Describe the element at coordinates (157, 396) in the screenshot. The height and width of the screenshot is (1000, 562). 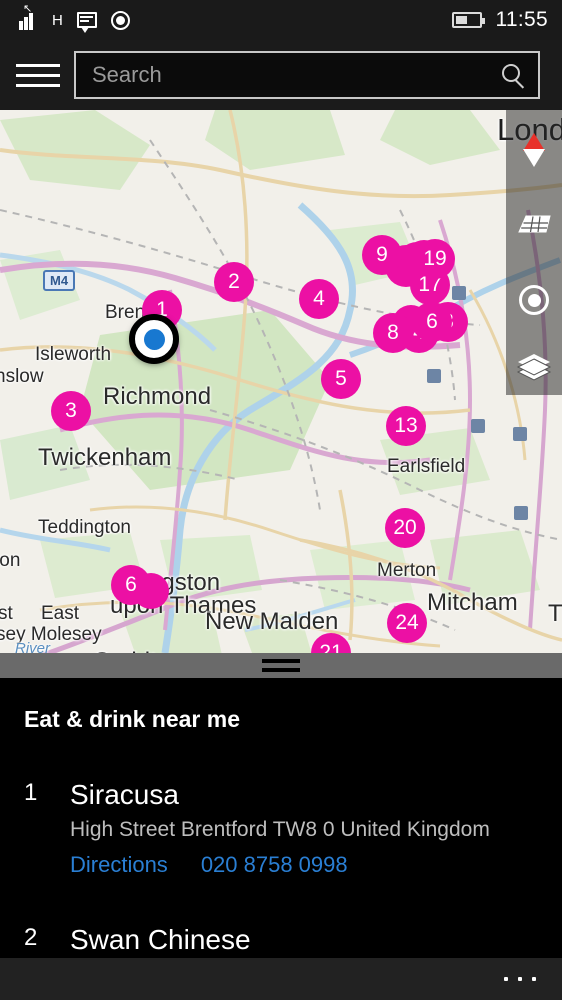
I see `map-place-label: Richmond` at that location.